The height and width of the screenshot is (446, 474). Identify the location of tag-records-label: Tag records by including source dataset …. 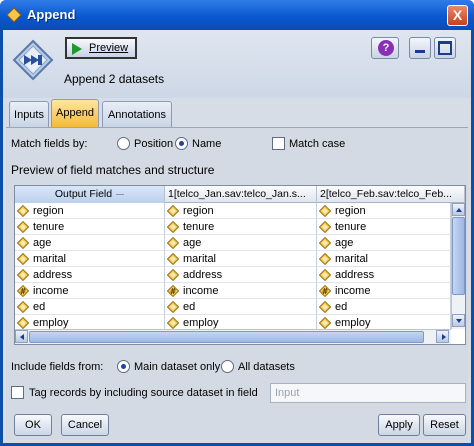
(143, 393).